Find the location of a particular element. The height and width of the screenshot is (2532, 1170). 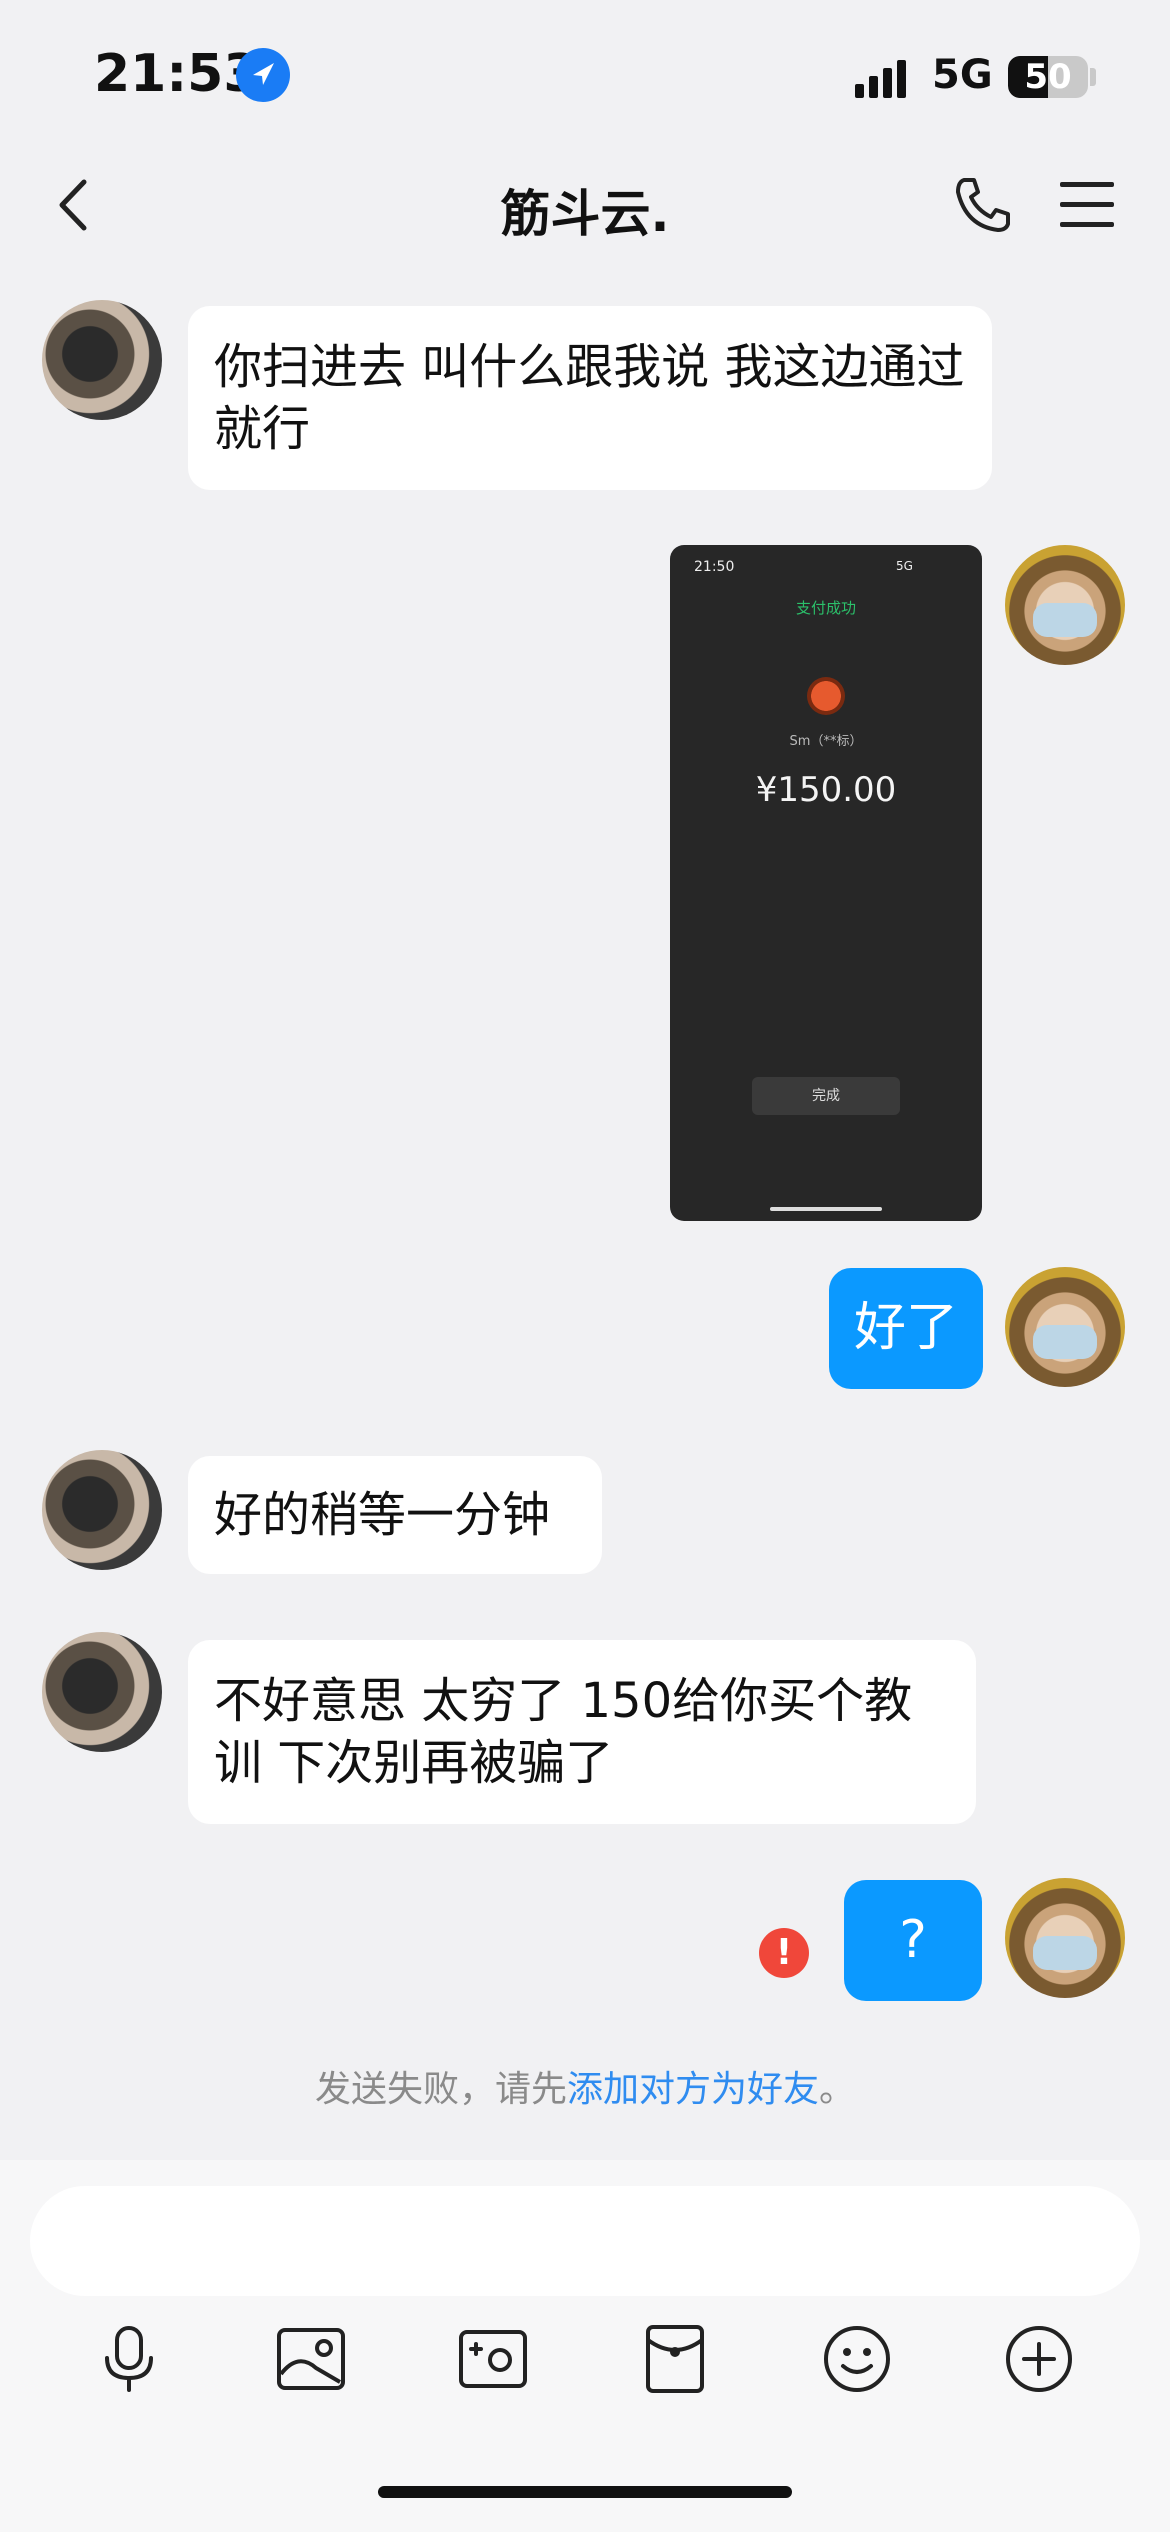

message-bubble-incoming: 你扫进去 叫什么跟我说 我这边通过就行 is located at coordinates (590, 398).